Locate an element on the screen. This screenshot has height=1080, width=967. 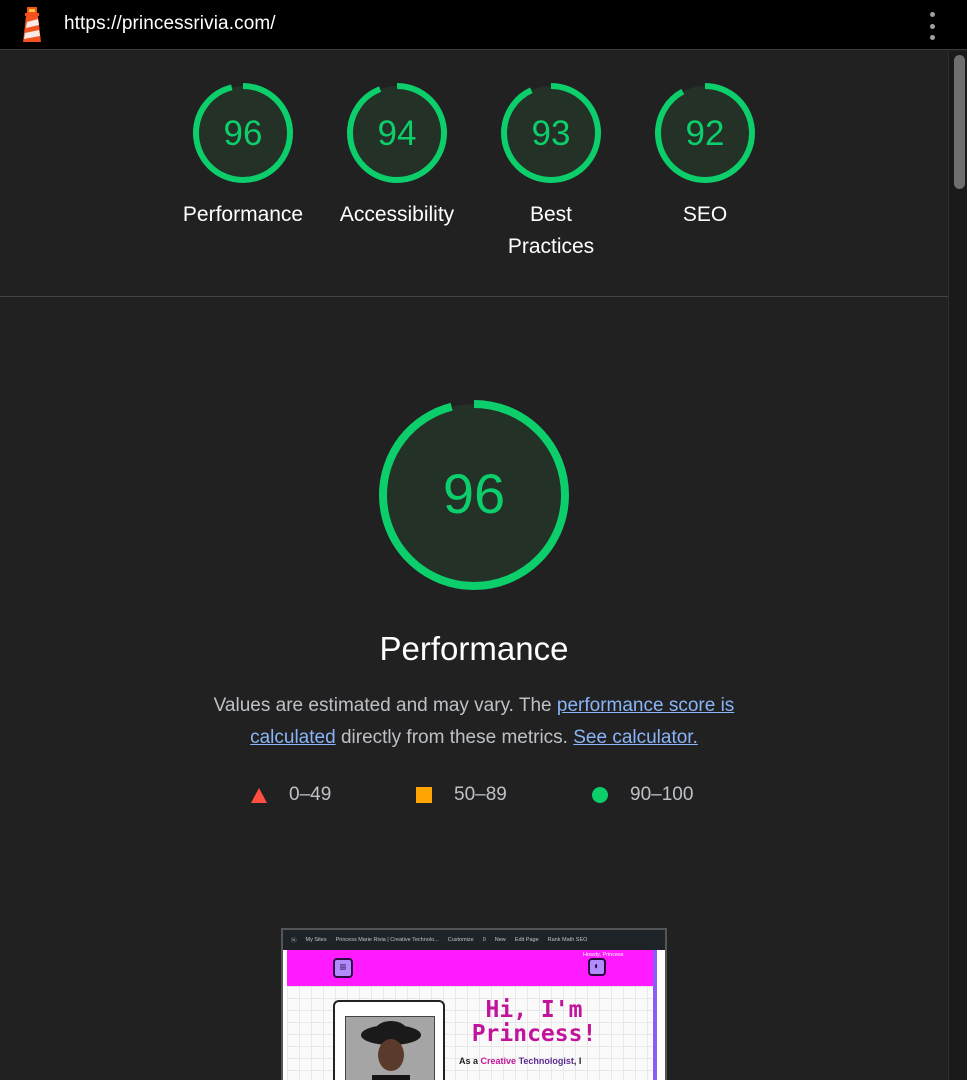
desc-text: Values are estimated and may vary. The is located at coordinates (385, 705).